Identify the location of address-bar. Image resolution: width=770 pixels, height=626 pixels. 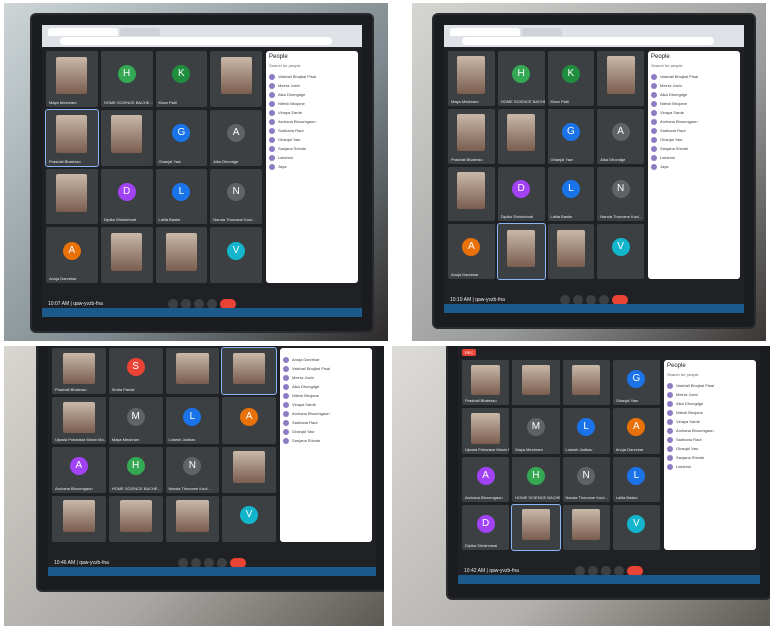
(588, 41).